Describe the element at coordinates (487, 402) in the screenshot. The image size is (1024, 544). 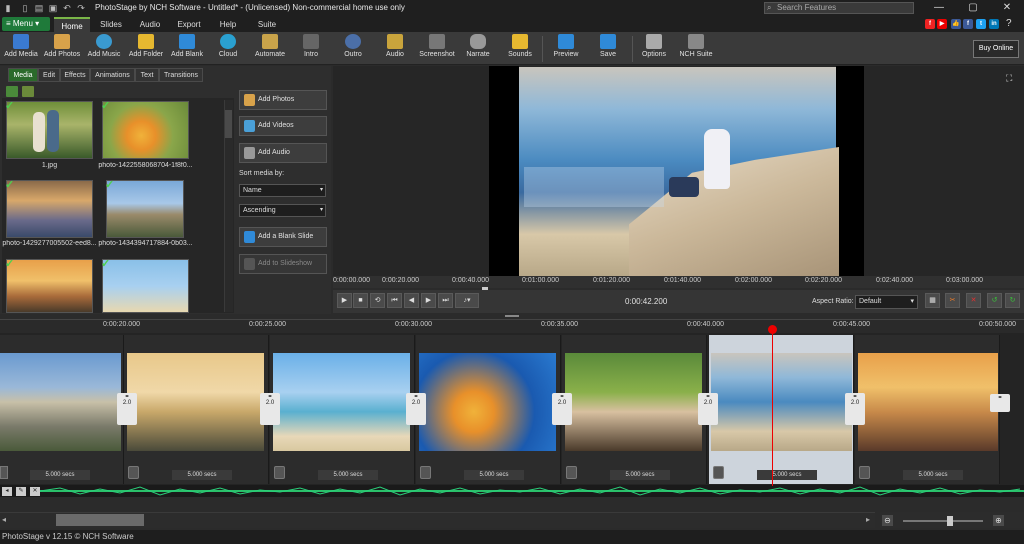
I see `clip-flowers` at that location.